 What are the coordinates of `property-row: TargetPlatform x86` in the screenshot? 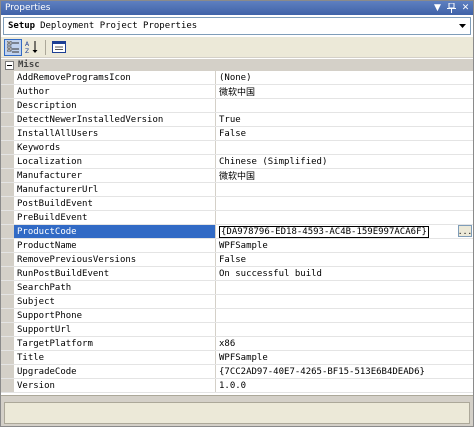 It's located at (237, 344).